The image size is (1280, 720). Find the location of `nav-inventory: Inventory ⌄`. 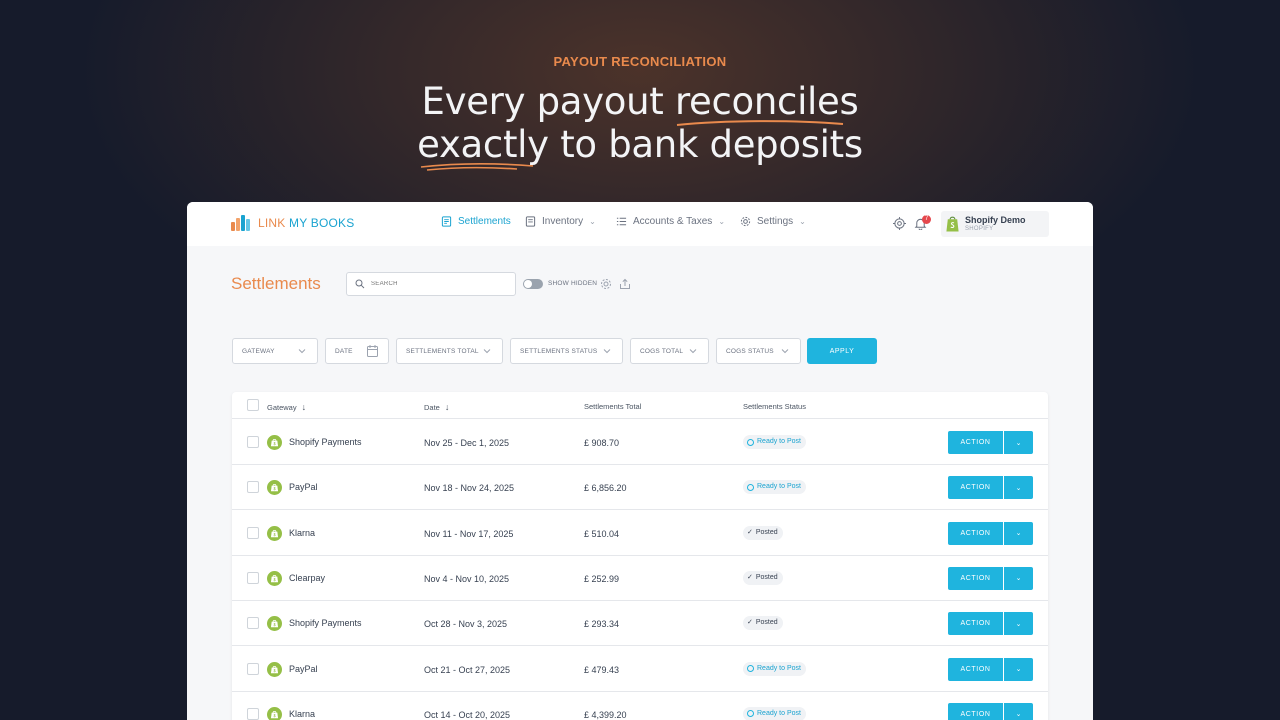

nav-inventory: Inventory ⌄ is located at coordinates (560, 221).